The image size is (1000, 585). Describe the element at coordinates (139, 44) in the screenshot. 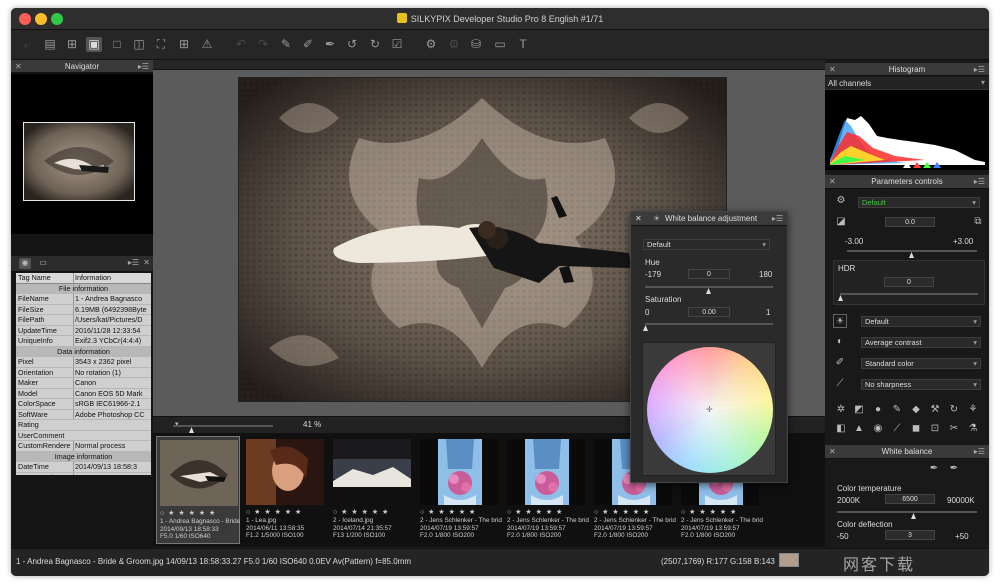

I see `compare-view-icon: ◫` at that location.